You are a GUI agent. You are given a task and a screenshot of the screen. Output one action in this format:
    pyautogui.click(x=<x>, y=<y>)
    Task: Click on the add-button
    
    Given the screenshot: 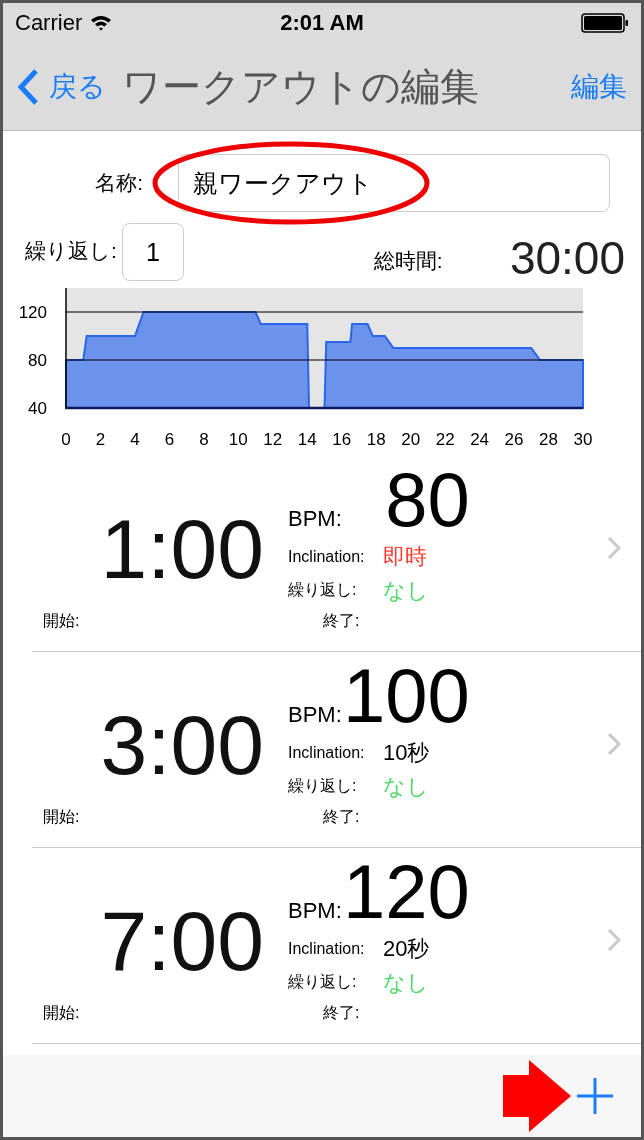 What is the action you would take?
    pyautogui.click(x=595, y=1096)
    